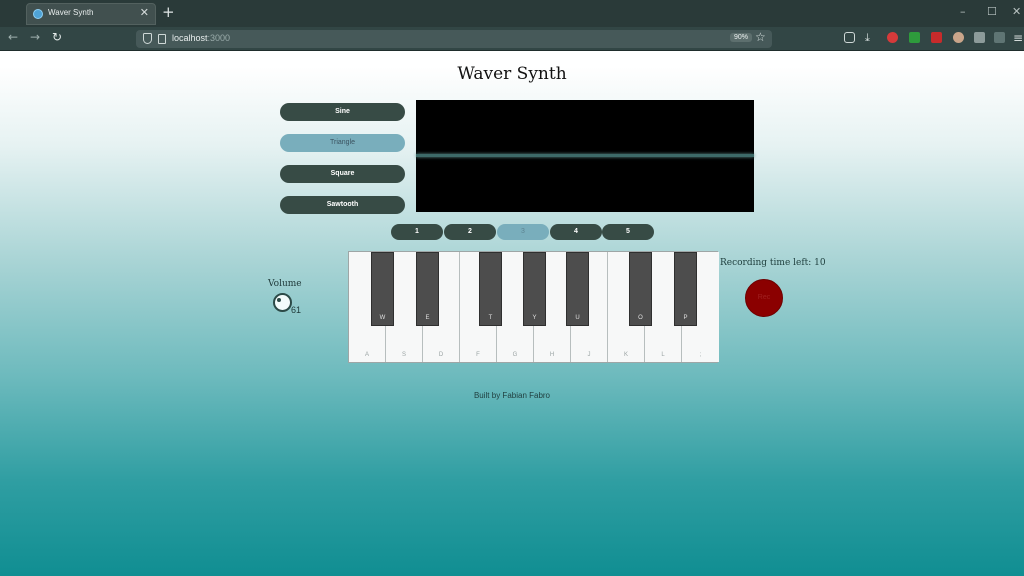 The image size is (1024, 576). I want to click on key-label: Y, so click(534, 318).